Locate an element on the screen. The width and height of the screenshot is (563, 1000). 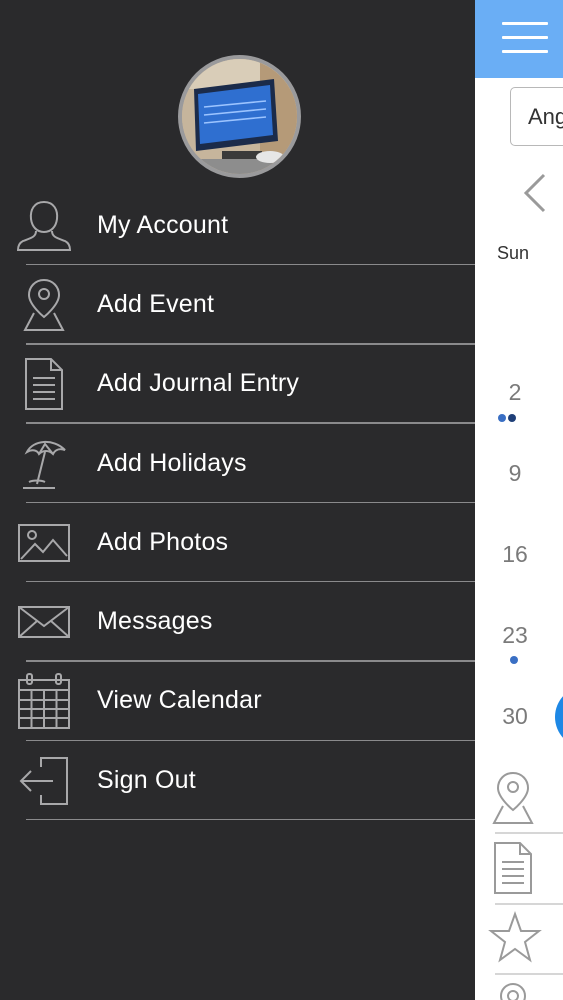
menu-item-view-calendar: View Calendar is located at coordinates (237, 702).